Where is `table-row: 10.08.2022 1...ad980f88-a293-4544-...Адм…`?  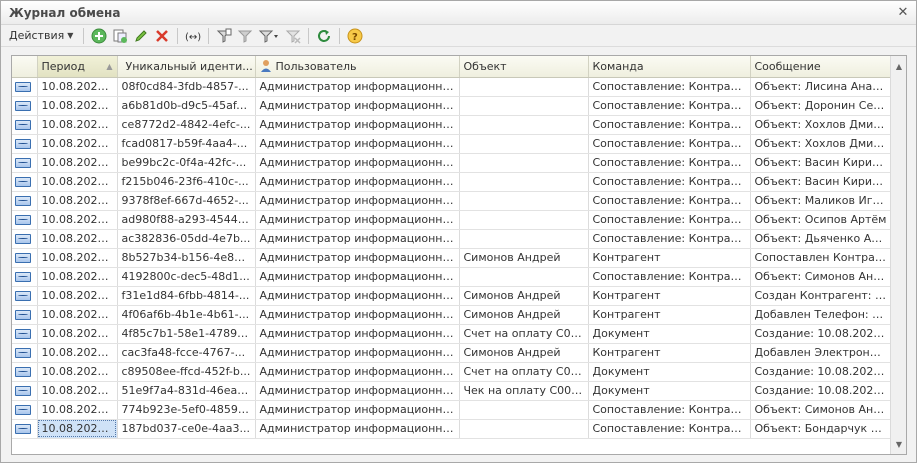
table-row: 10.08.2022 1...ad980f88-a293-4544-...Адм… is located at coordinates (452, 220).